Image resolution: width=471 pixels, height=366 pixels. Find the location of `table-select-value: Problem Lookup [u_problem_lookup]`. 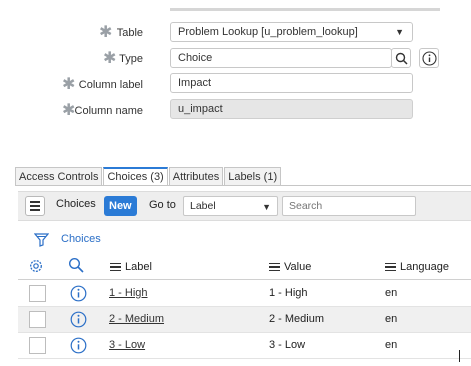

table-select-value: Problem Lookup [u_problem_lookup] is located at coordinates (268, 32).